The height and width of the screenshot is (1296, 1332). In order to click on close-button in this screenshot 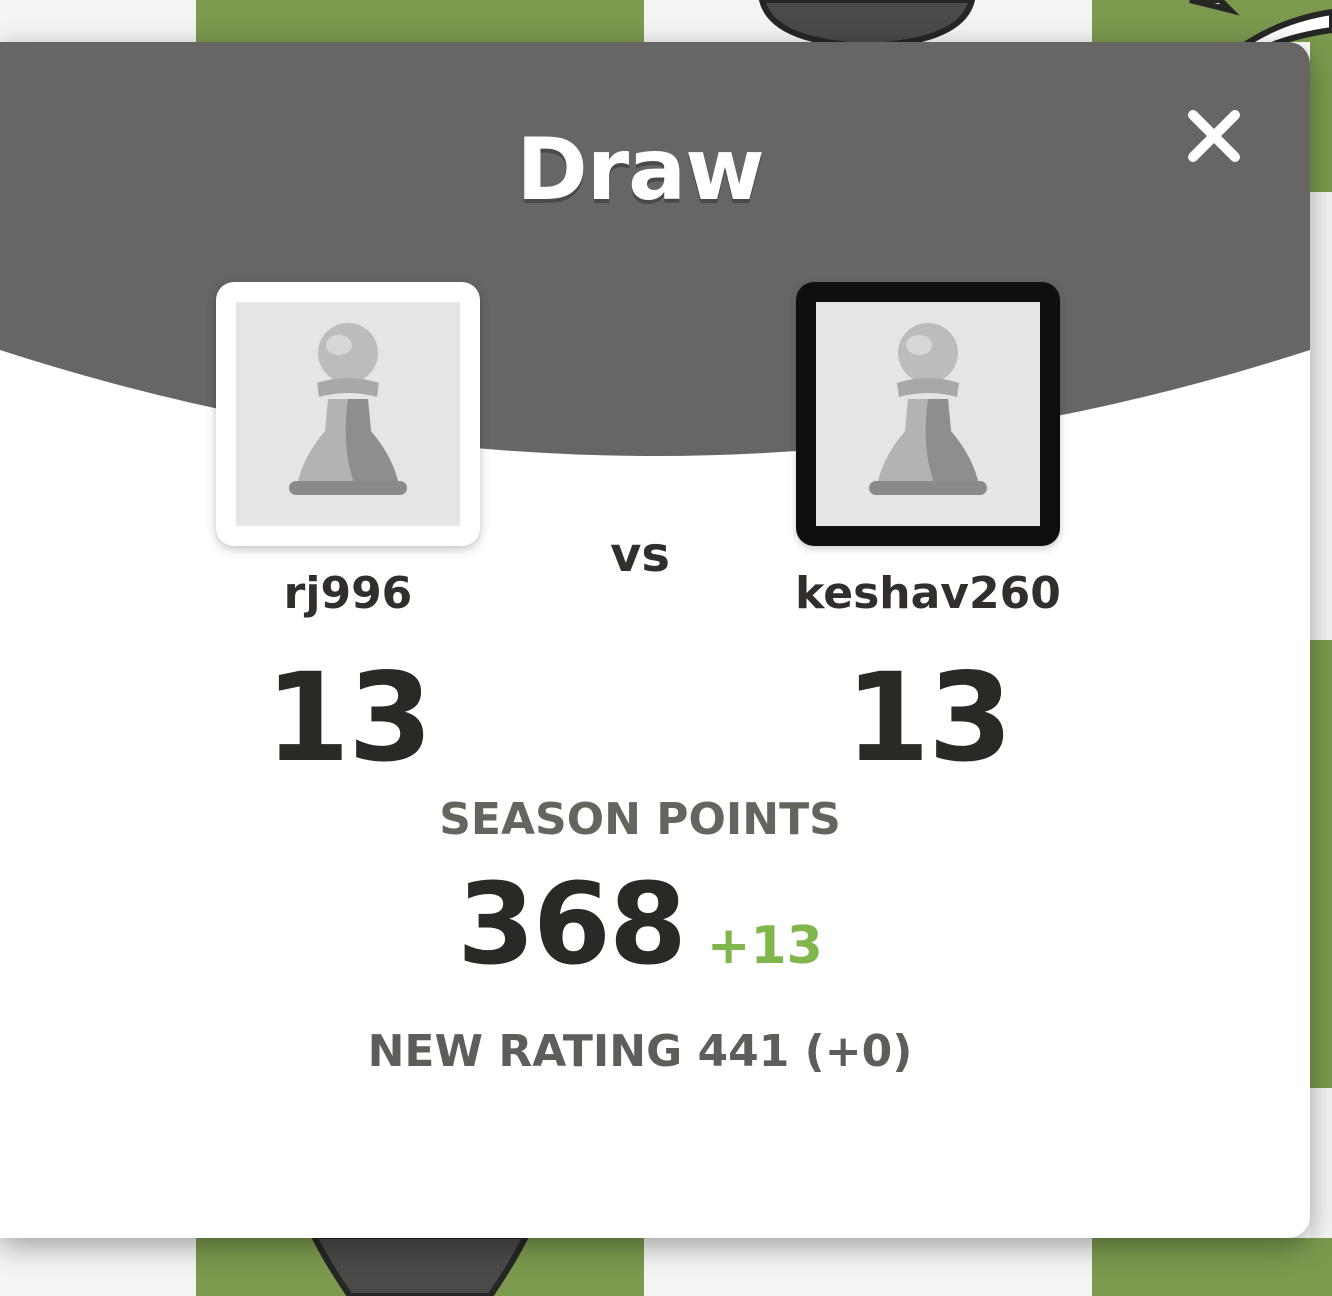, I will do `click(1214, 136)`.